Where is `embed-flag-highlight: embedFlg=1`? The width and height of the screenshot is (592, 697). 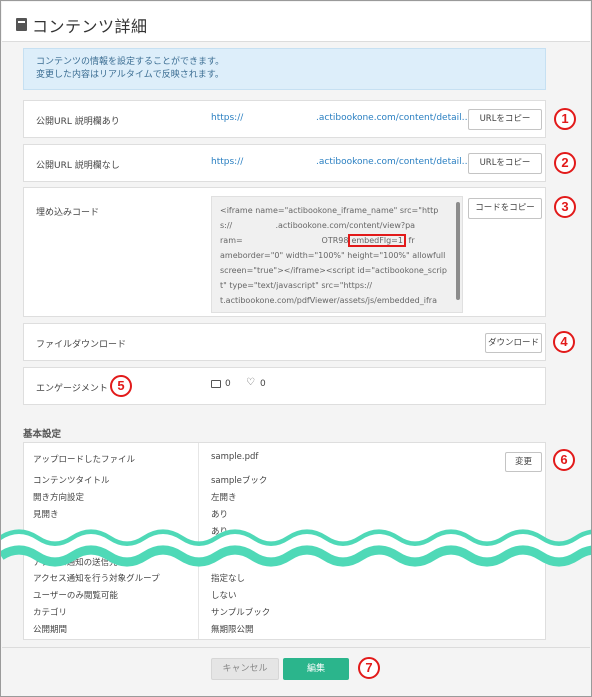
embed-flag-highlight: embedFlg=1 is located at coordinates (377, 240).